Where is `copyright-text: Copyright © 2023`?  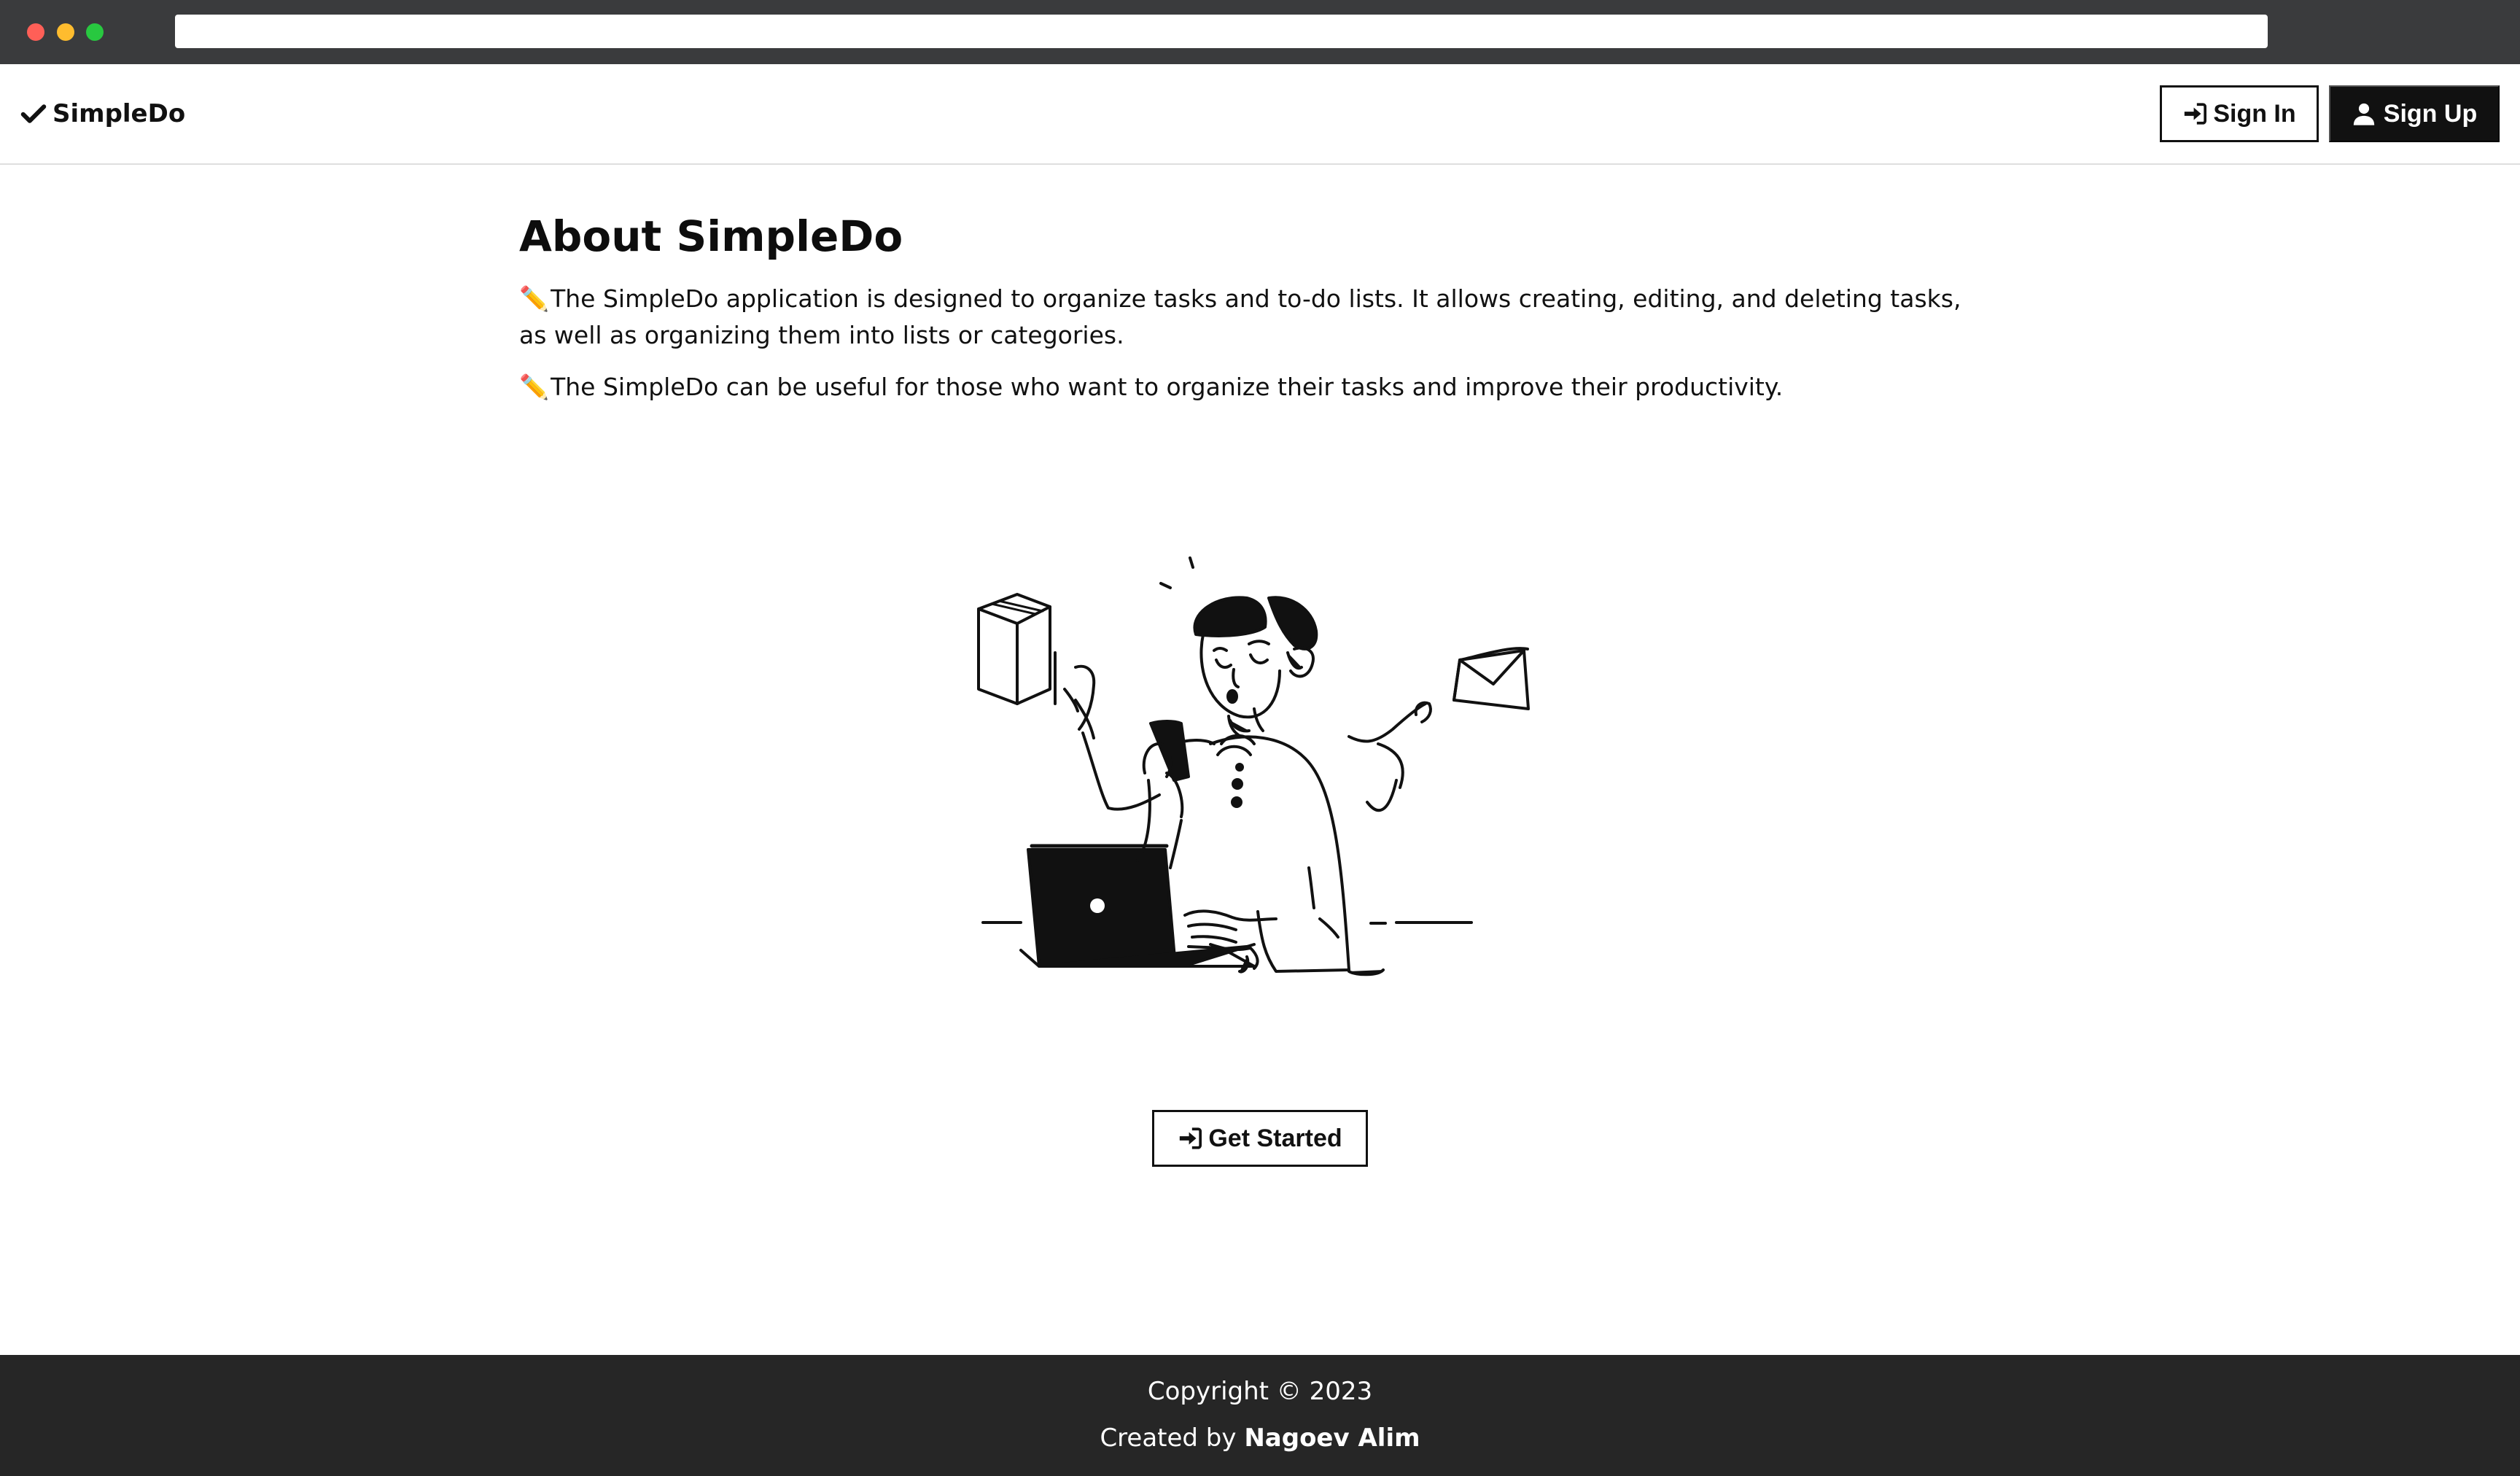 copyright-text: Copyright © 2023 is located at coordinates (1260, 1391).